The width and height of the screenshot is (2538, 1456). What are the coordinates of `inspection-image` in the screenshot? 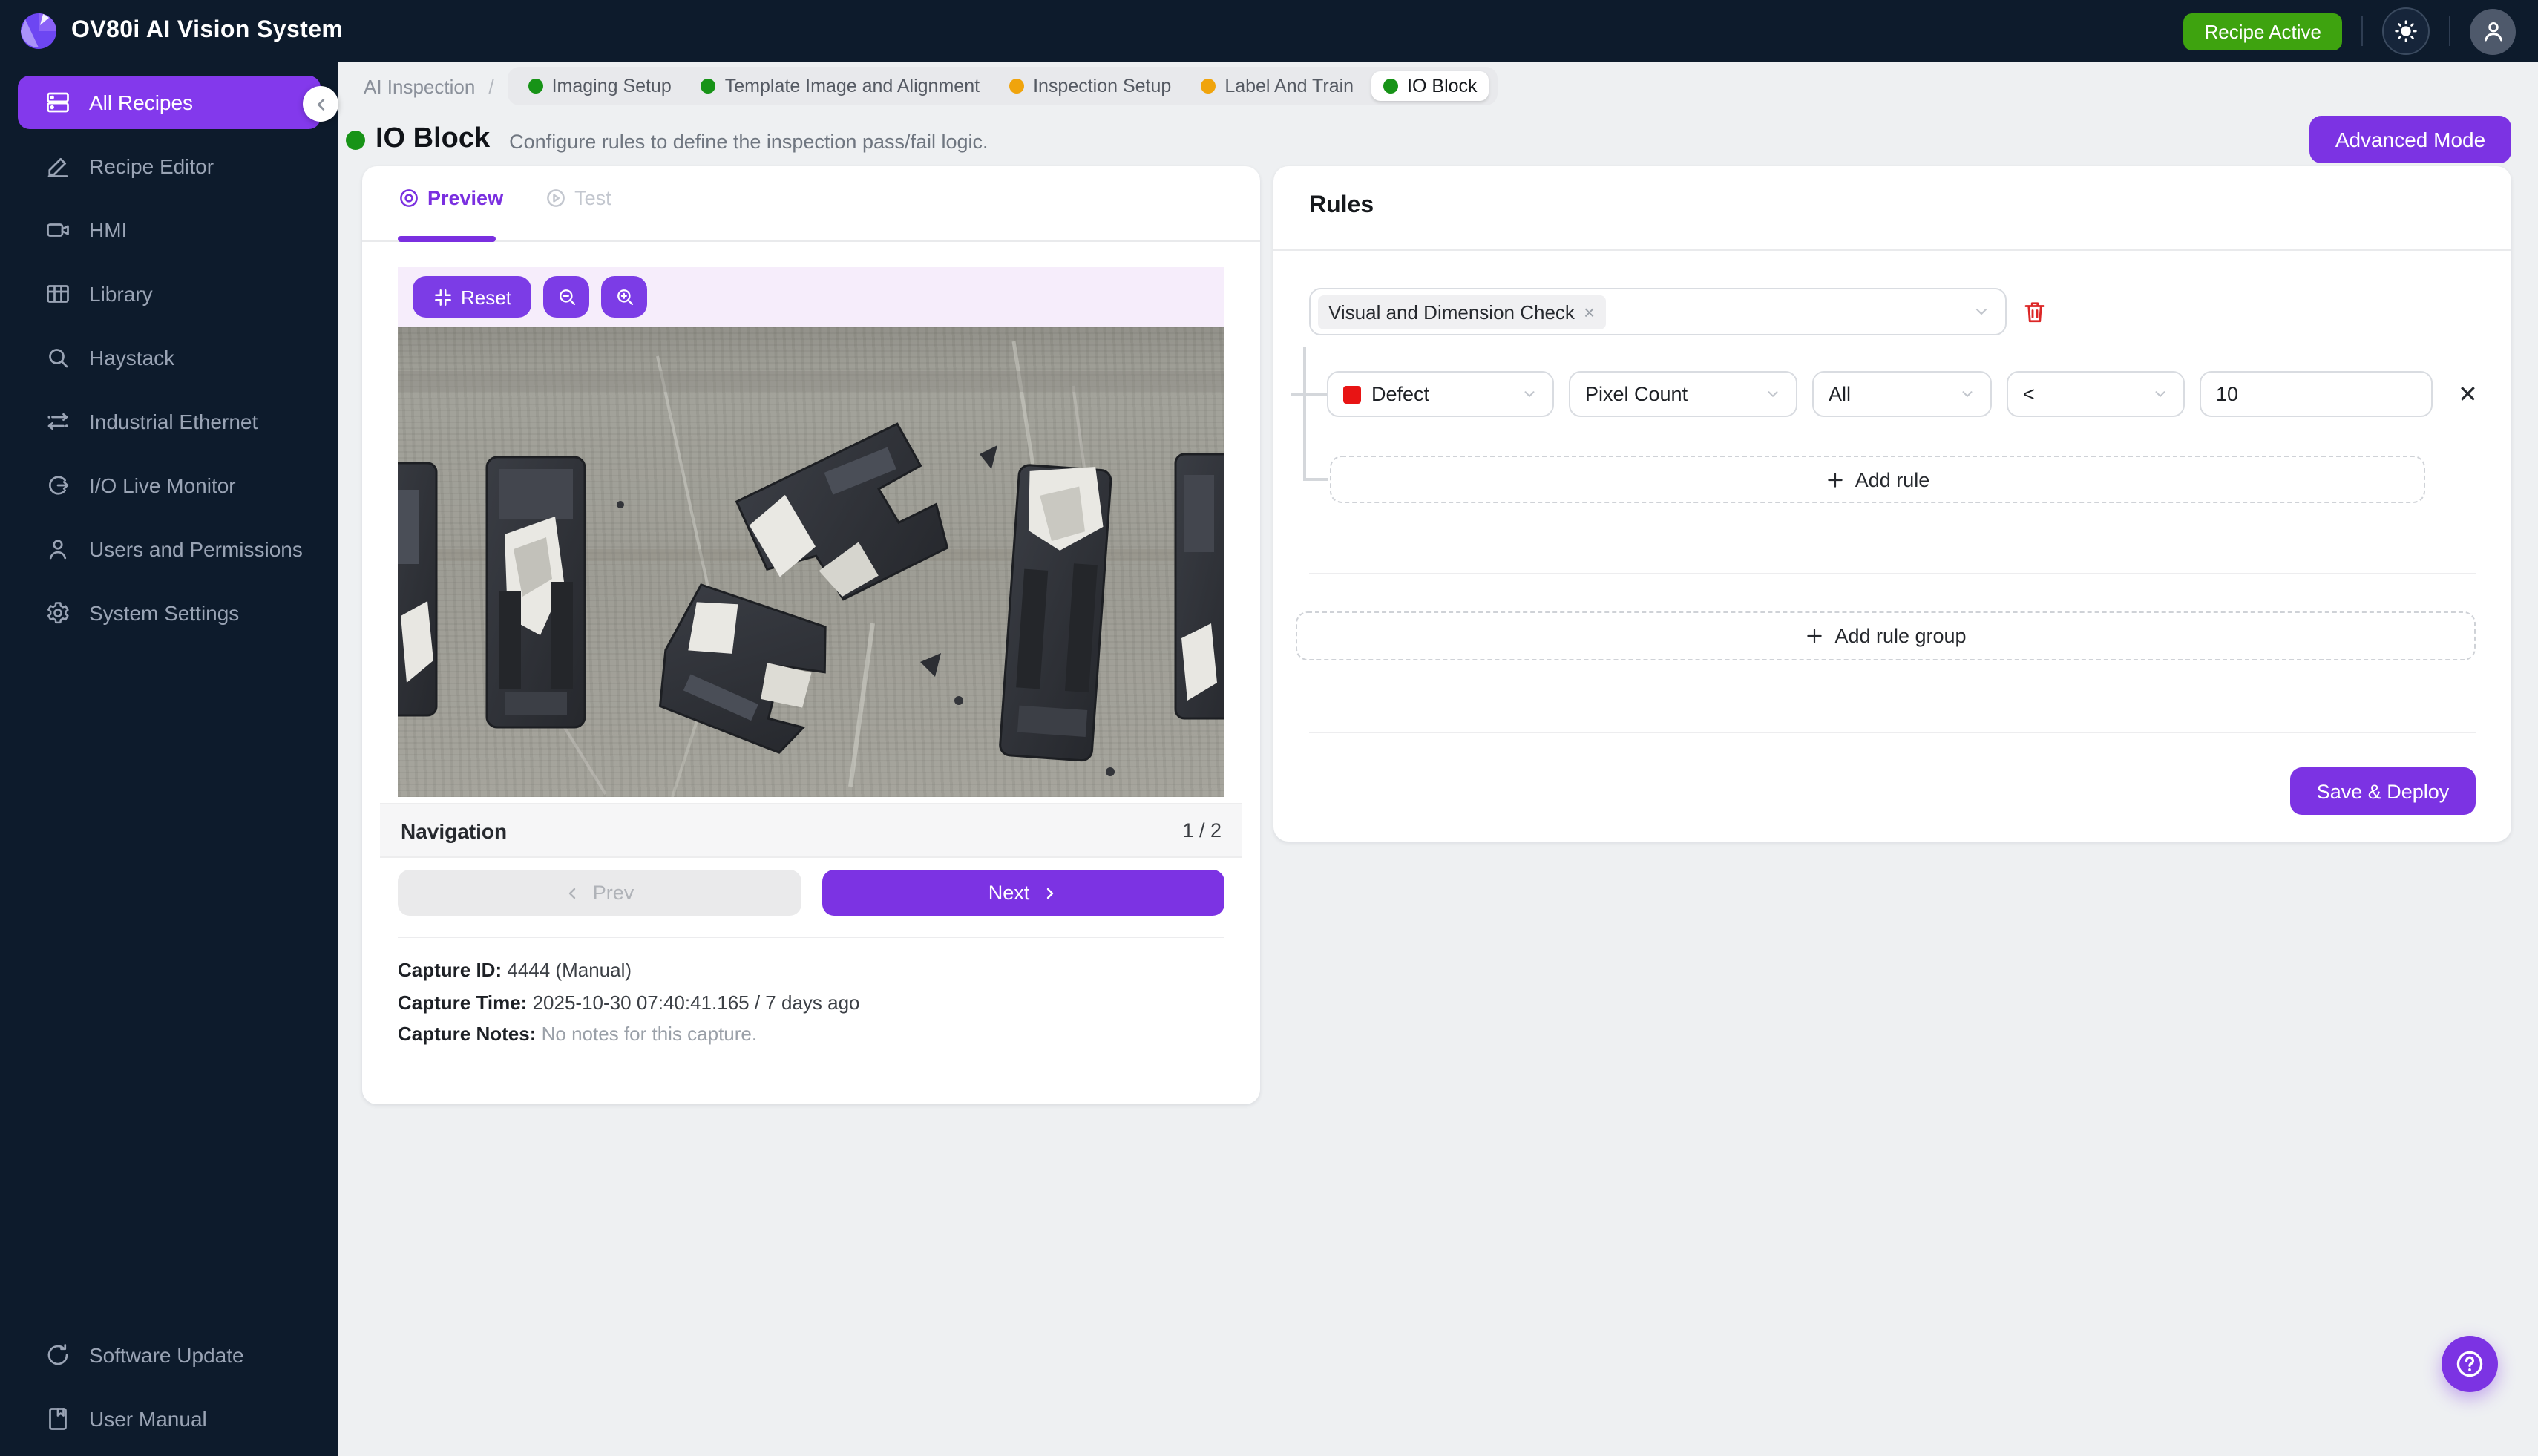 It's located at (811, 562).